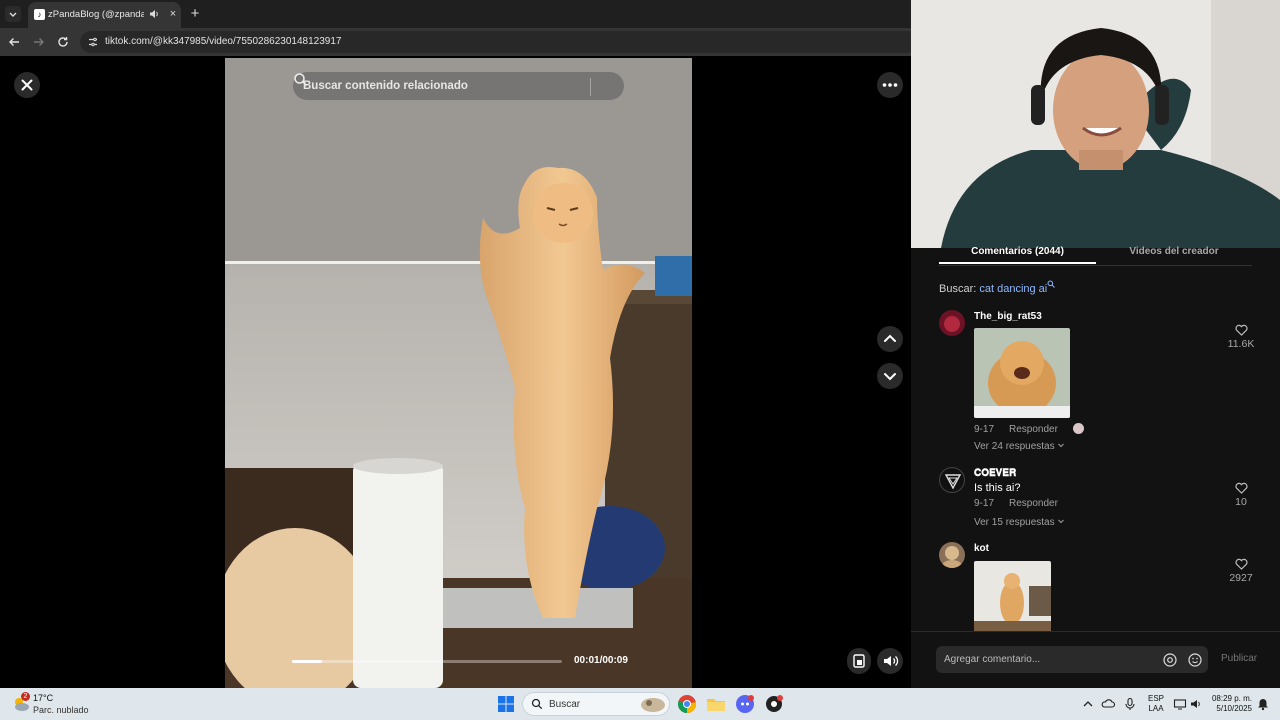  I want to click on like-count: 2927, so click(1241, 578).